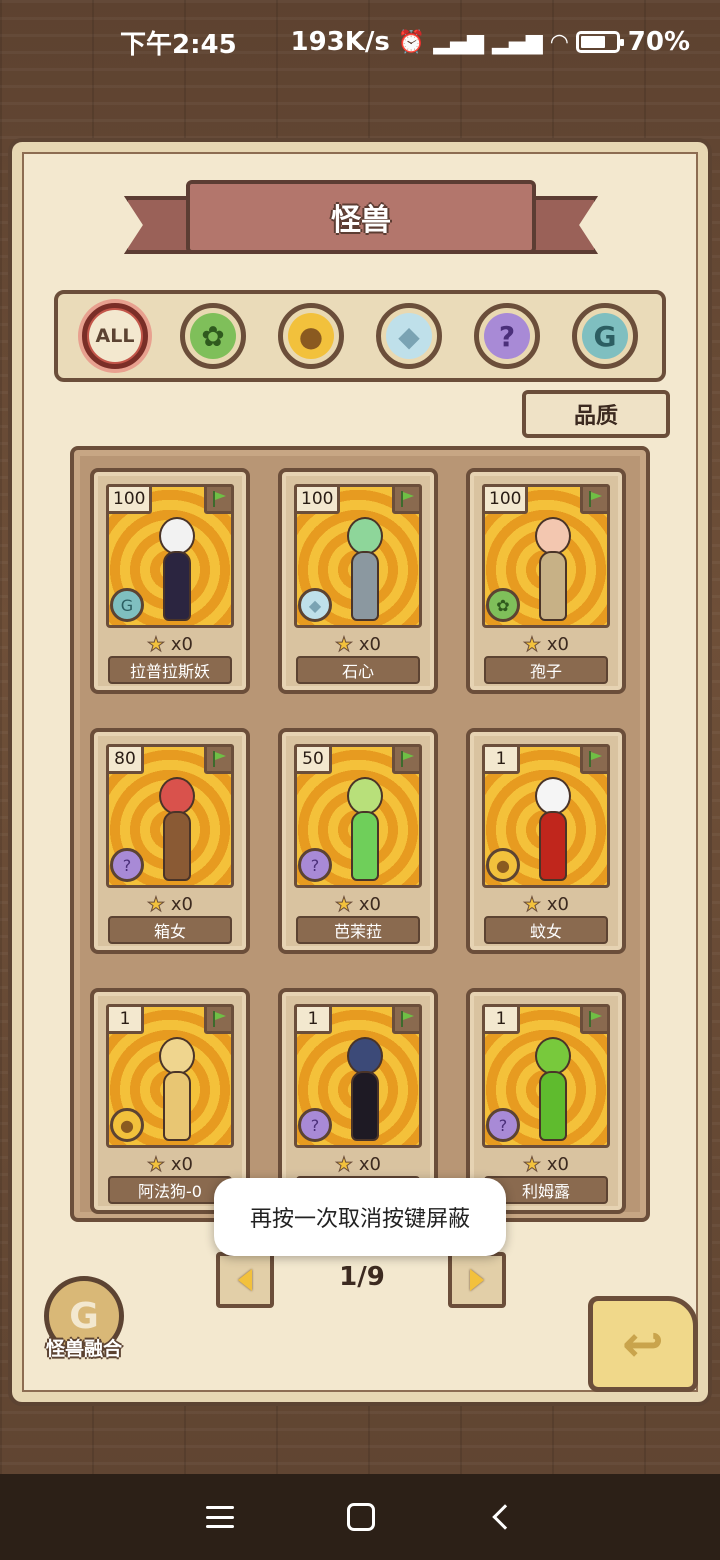 The width and height of the screenshot is (720, 1560). What do you see at coordinates (83, 1349) in the screenshot?
I see `fusion-label: 怪兽融合` at bounding box center [83, 1349].